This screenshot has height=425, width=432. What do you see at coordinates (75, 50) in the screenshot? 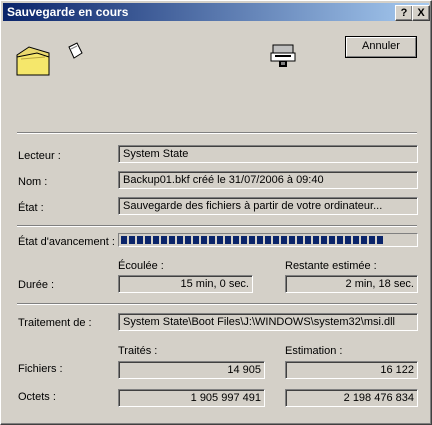
I see `document-icon` at bounding box center [75, 50].